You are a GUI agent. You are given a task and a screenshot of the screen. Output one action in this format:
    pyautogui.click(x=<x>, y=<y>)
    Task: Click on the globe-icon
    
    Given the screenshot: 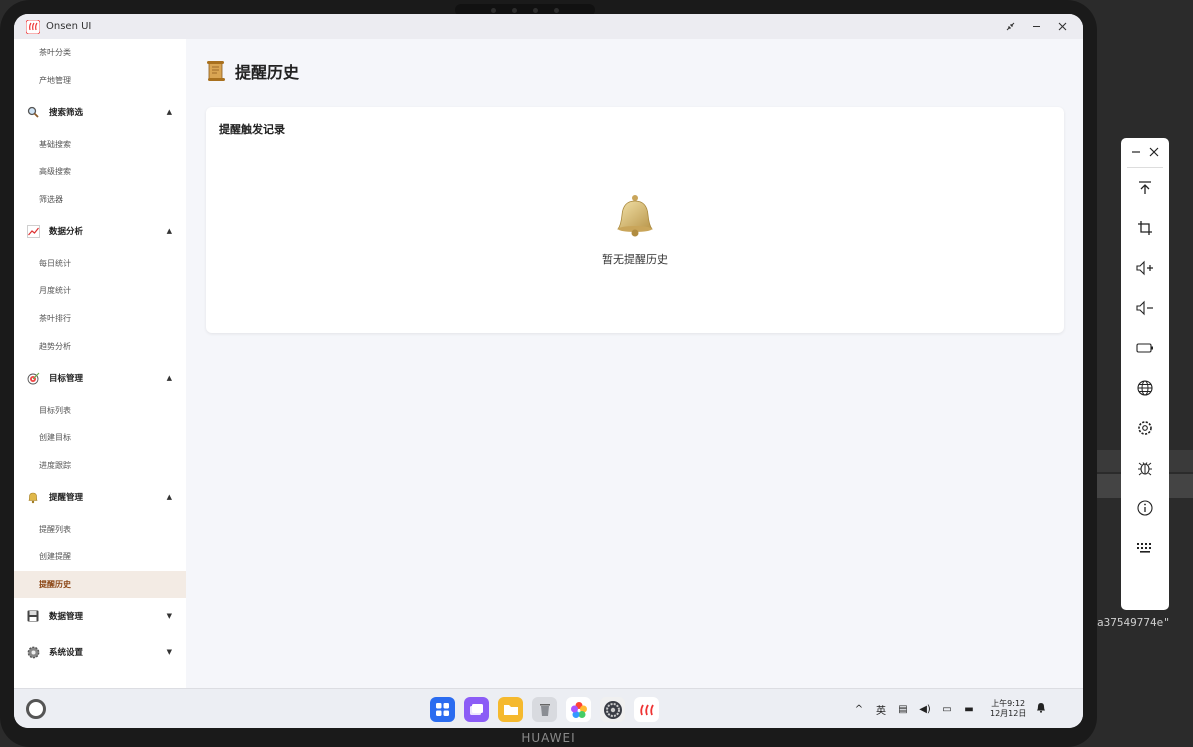 What is the action you would take?
    pyautogui.click(x=1145, y=388)
    